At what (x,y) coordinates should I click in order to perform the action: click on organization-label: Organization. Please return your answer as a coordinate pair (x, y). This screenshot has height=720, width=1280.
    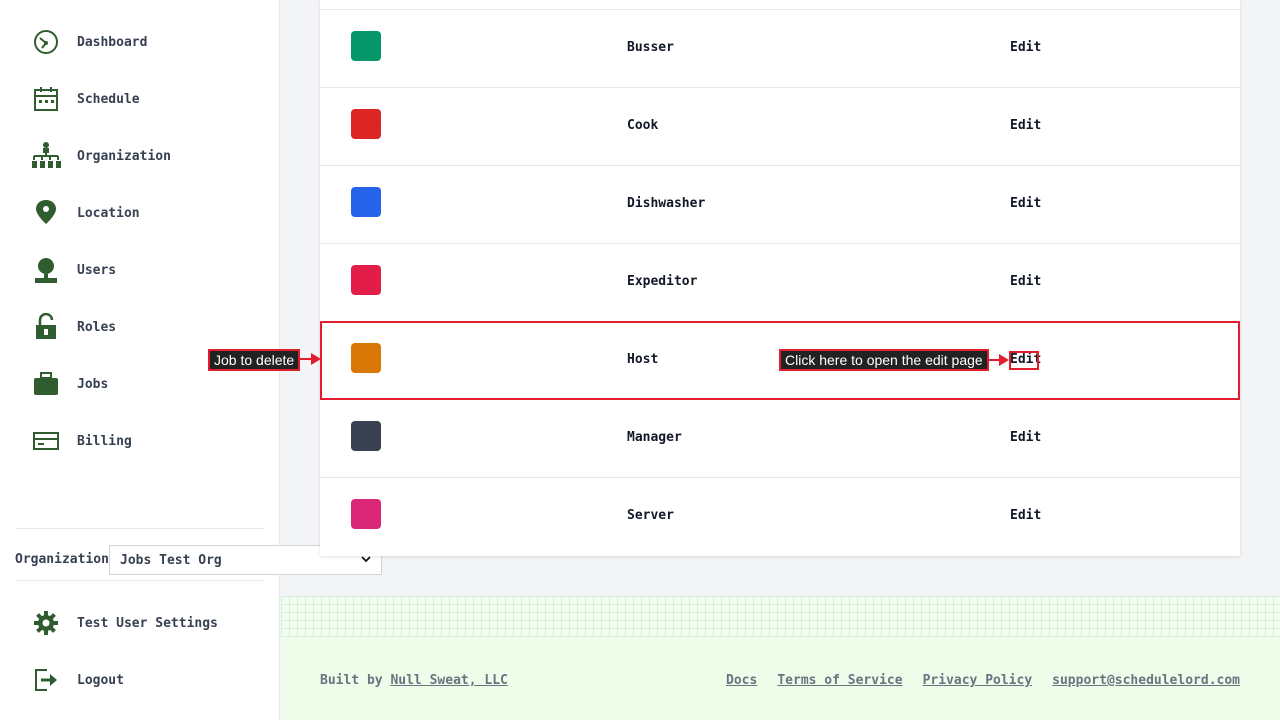
    Looking at the image, I should click on (62, 559).